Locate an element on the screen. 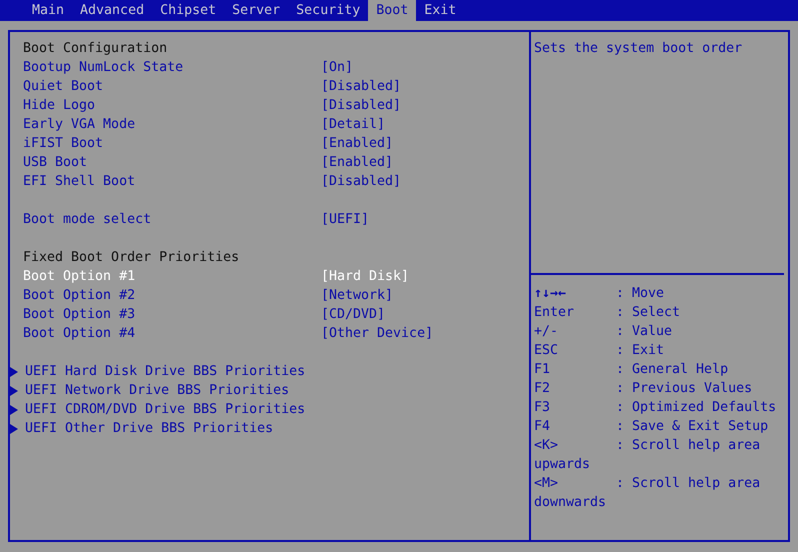 The height and width of the screenshot is (552, 798). section-heading: Fixed Boot Order Priorities is located at coordinates (131, 258).